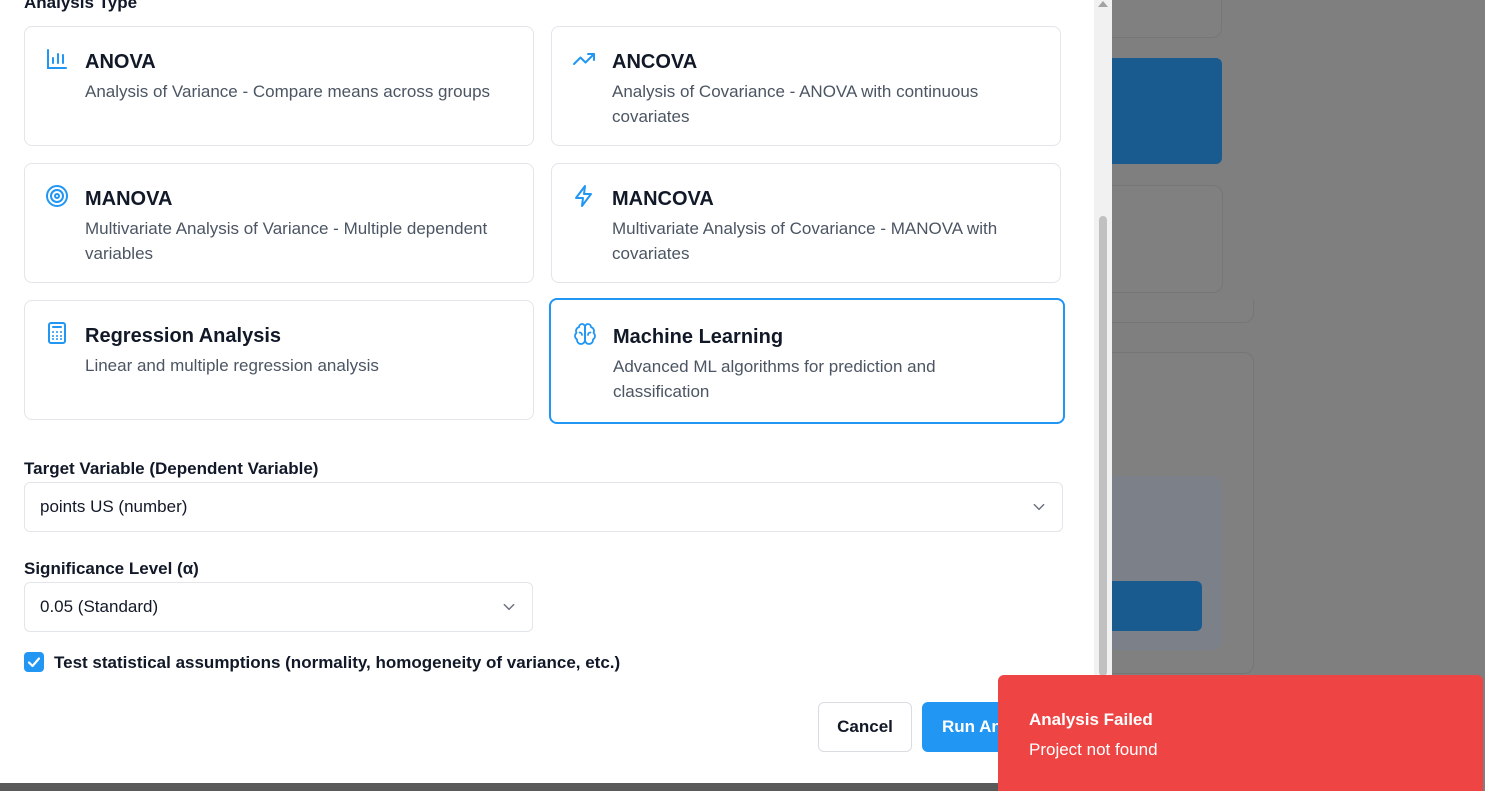 This screenshot has height=791, width=1485. Describe the element at coordinates (99, 606) in the screenshot. I see `significance-level-value: 0.05 (Standard)` at that location.